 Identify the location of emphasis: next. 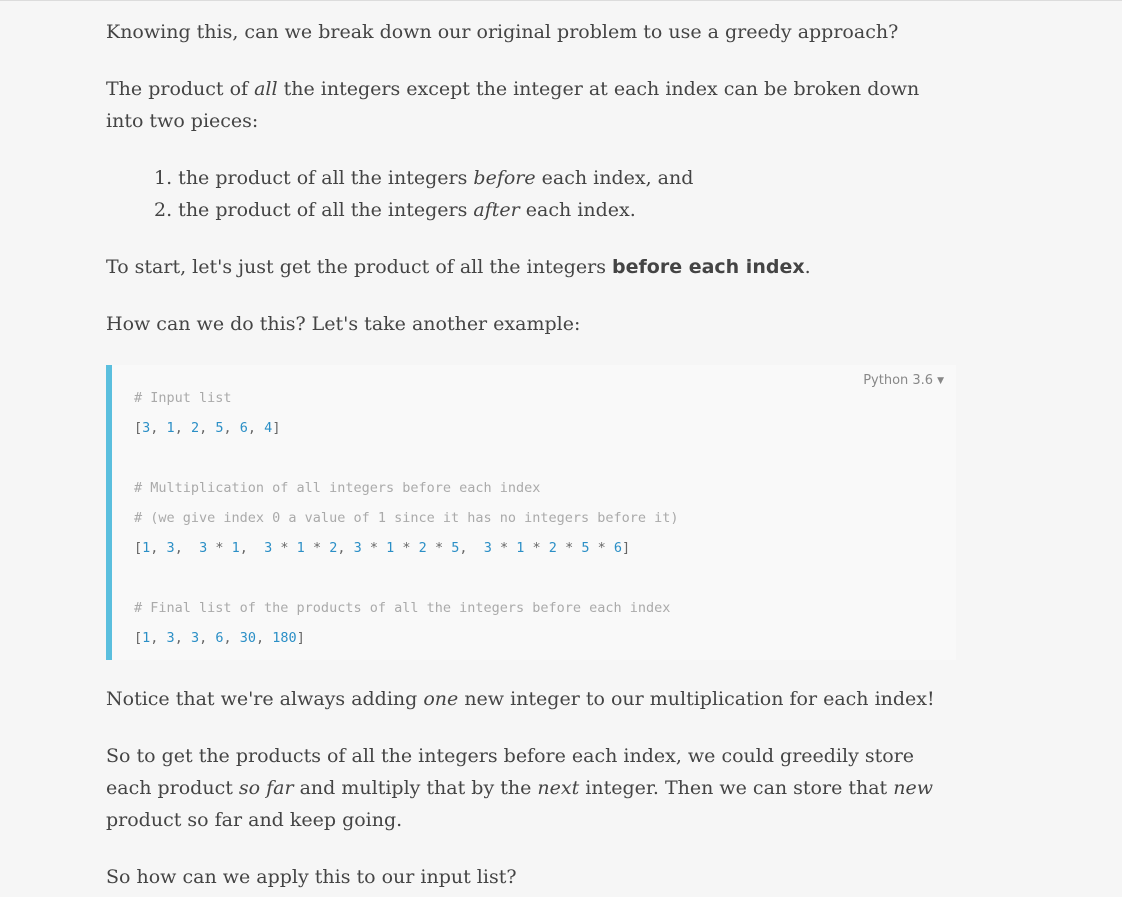
(558, 788).